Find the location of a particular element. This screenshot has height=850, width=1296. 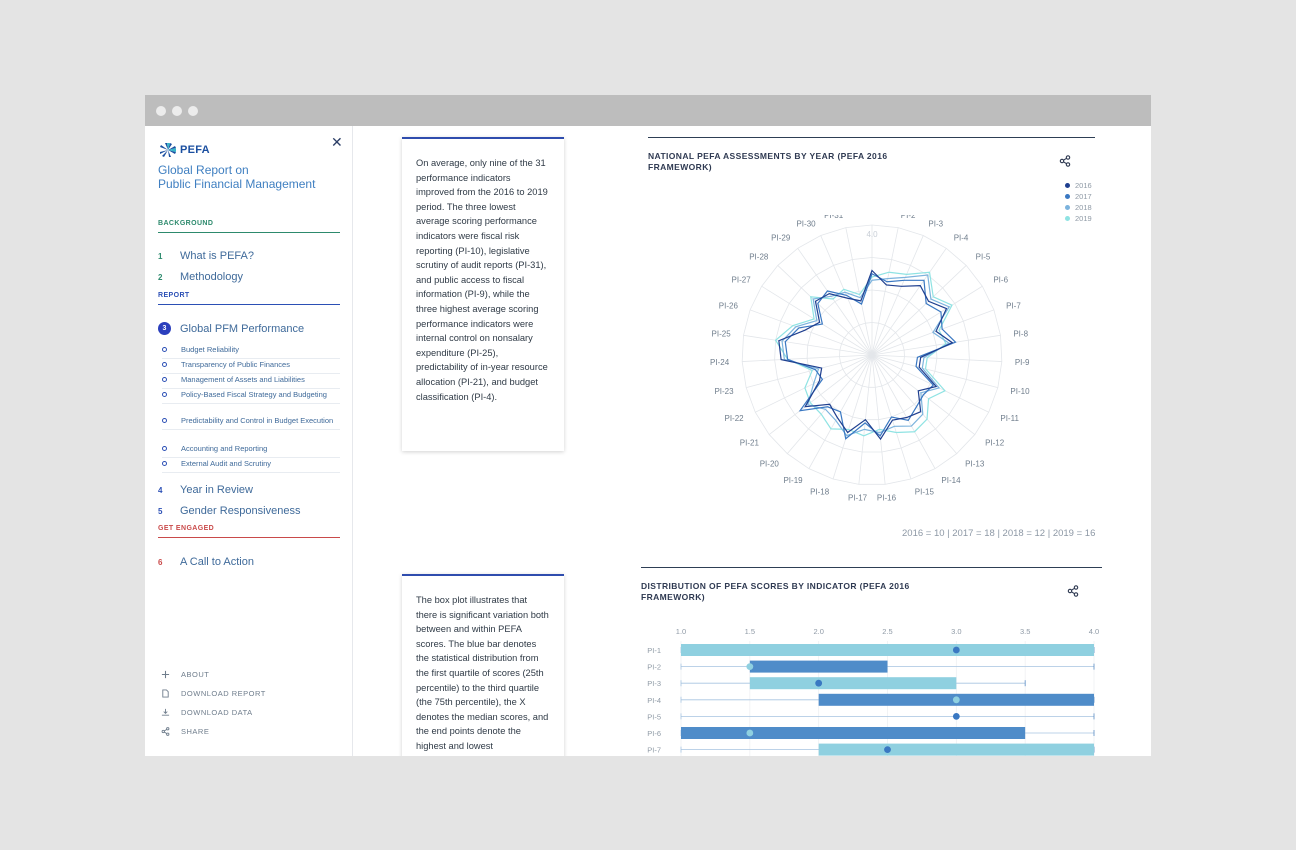

pefa-logo-icon is located at coordinates (168, 150).